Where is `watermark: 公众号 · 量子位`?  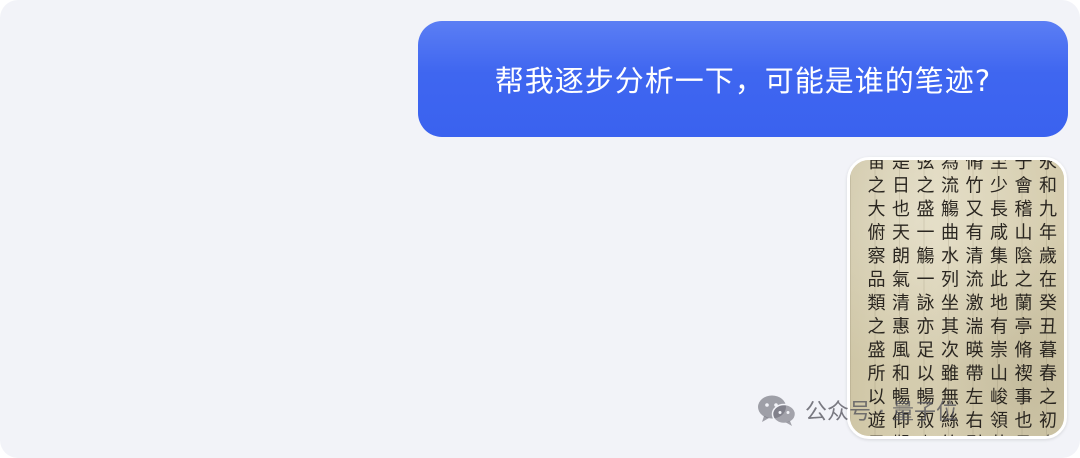 watermark: 公众号 · 量子位 is located at coordinates (856, 410).